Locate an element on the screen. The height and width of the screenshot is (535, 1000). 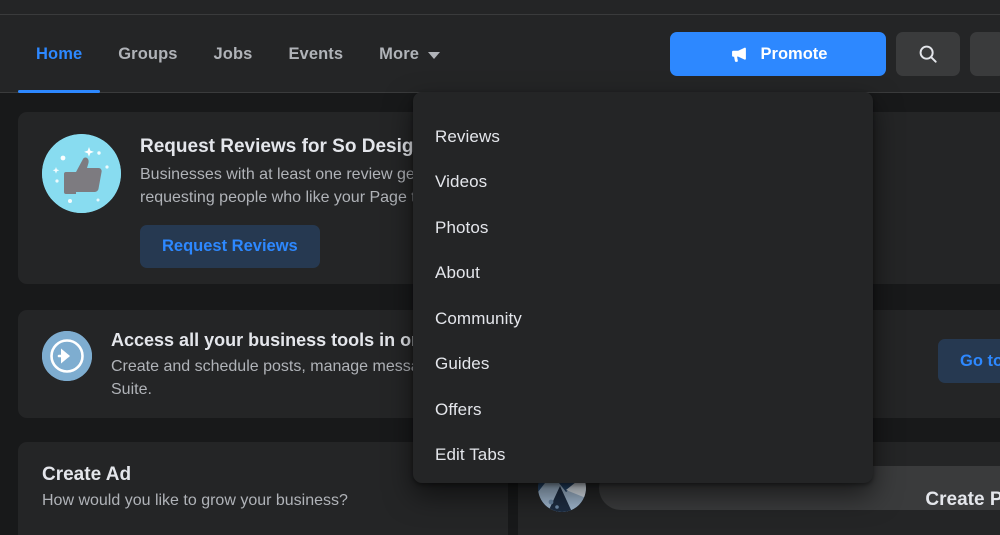
search-button is located at coordinates (928, 54).